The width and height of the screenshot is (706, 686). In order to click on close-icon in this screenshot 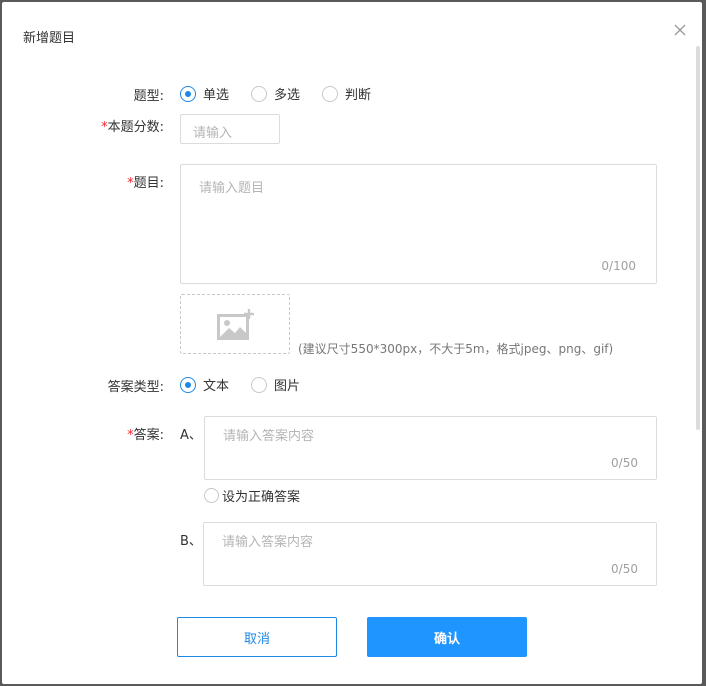, I will do `click(680, 30)`.